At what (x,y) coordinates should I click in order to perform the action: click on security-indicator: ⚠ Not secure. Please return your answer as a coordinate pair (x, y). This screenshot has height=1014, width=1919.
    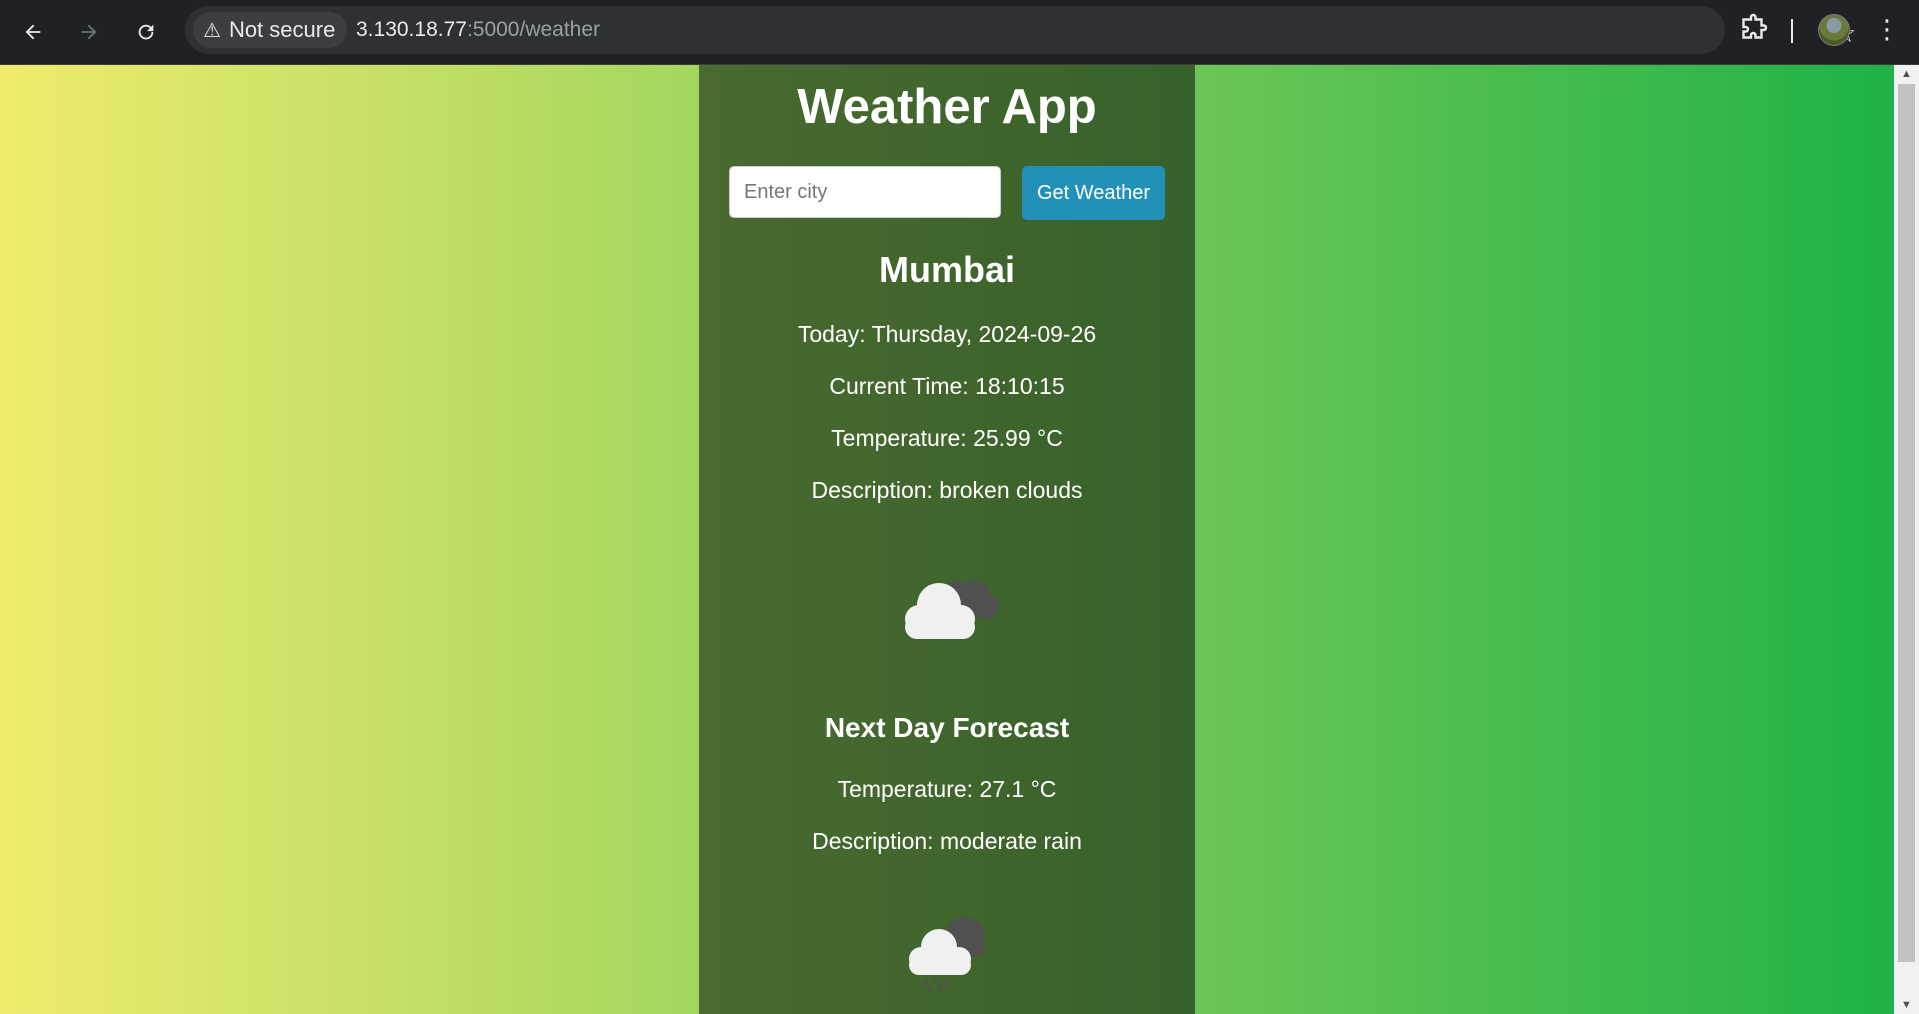
    Looking at the image, I should click on (270, 30).